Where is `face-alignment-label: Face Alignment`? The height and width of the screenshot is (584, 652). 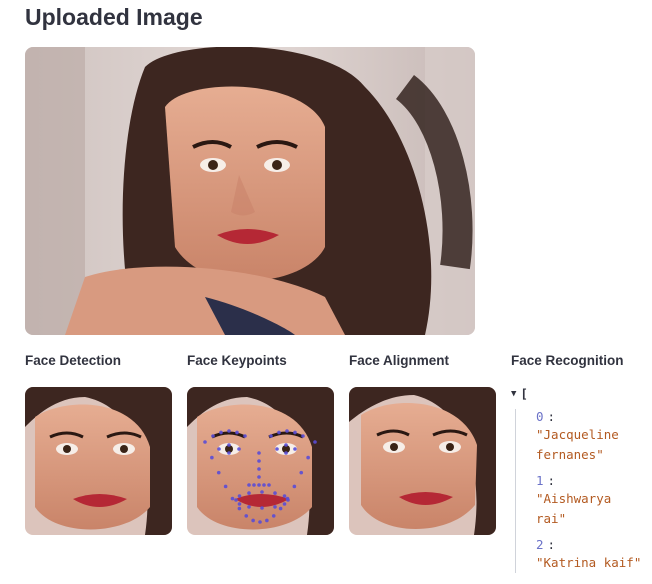
face-alignment-label: Face Alignment is located at coordinates (399, 360).